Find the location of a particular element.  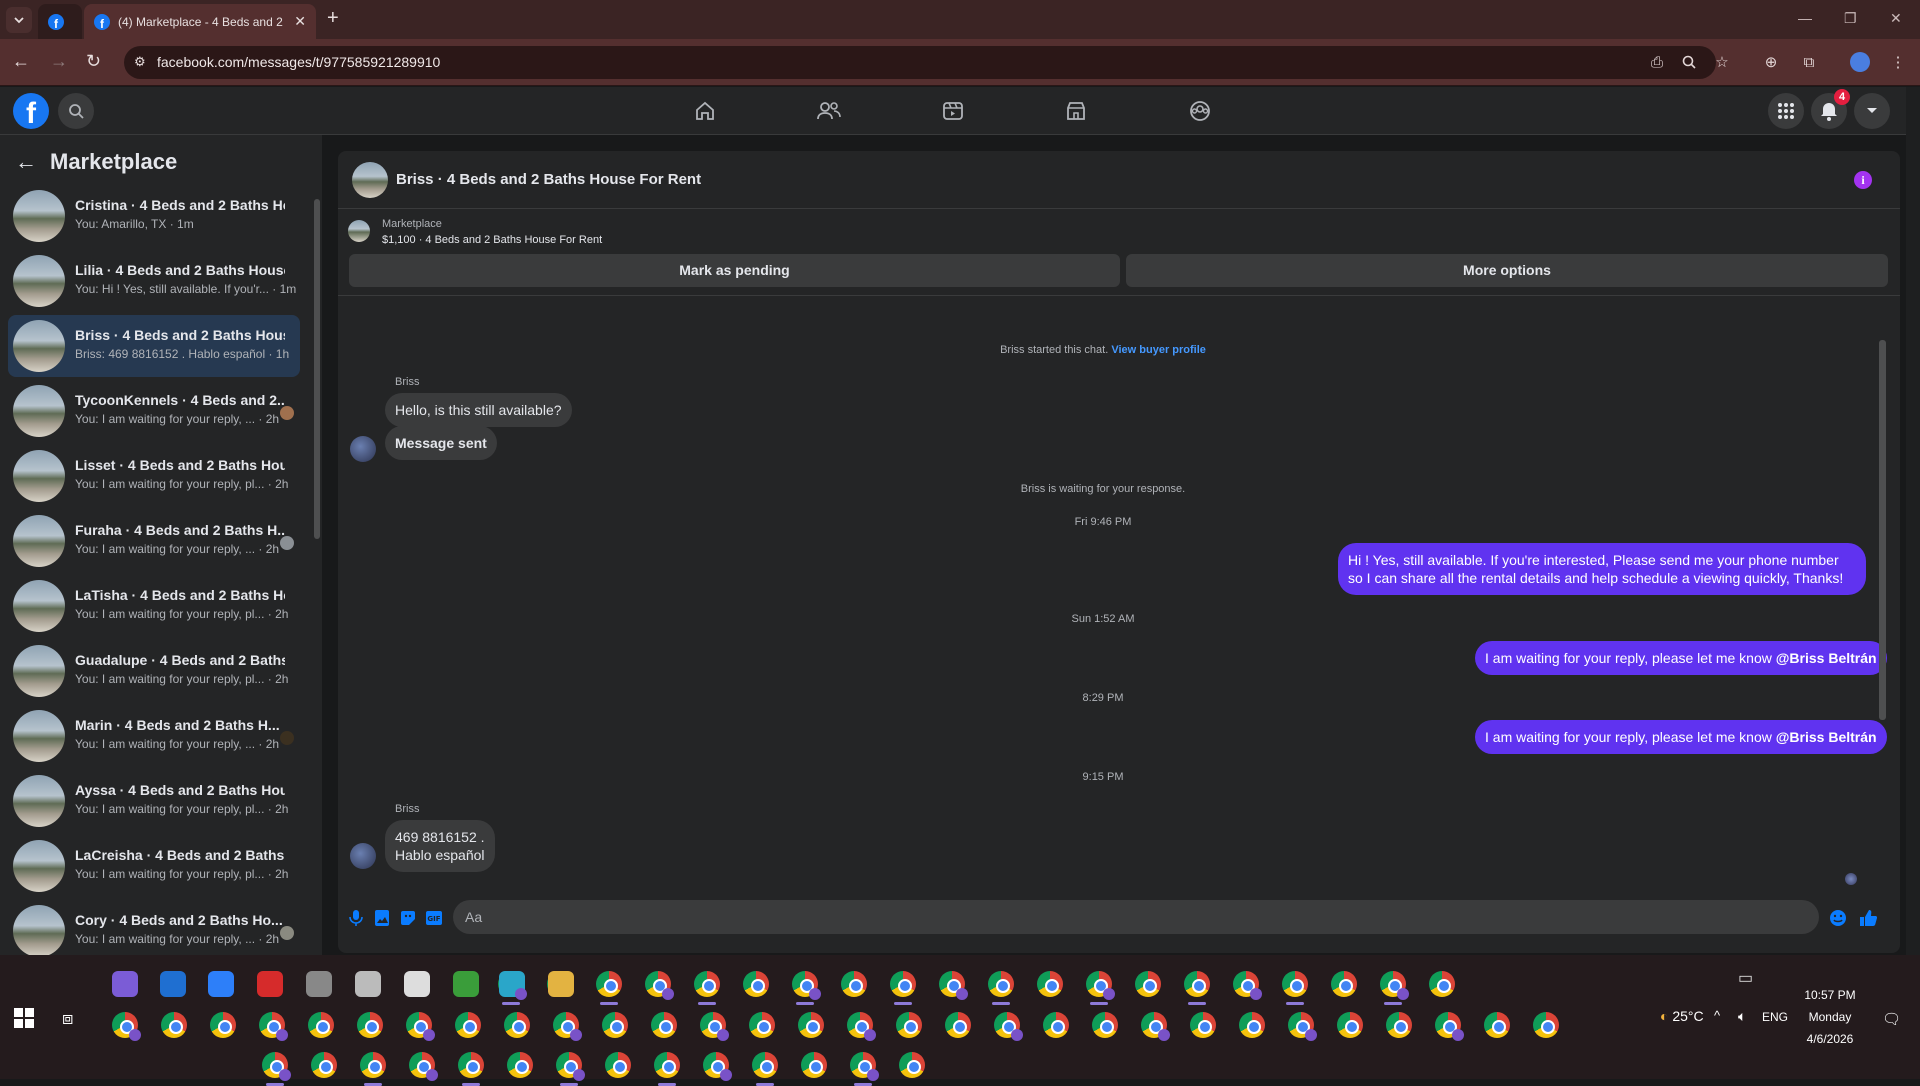

notification-center-icon: 🗨︎ is located at coordinates (1891, 1019).